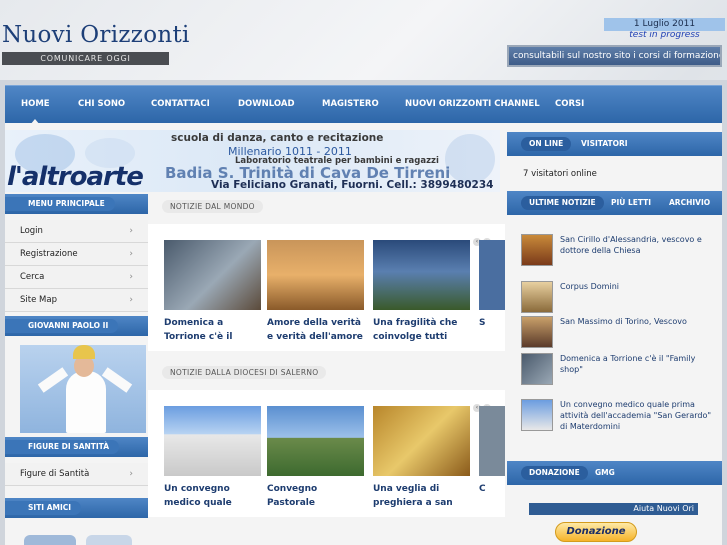  What do you see at coordinates (631, 203) in the screenshot?
I see `tab-piu-letti: PIÙ LETTI` at bounding box center [631, 203].